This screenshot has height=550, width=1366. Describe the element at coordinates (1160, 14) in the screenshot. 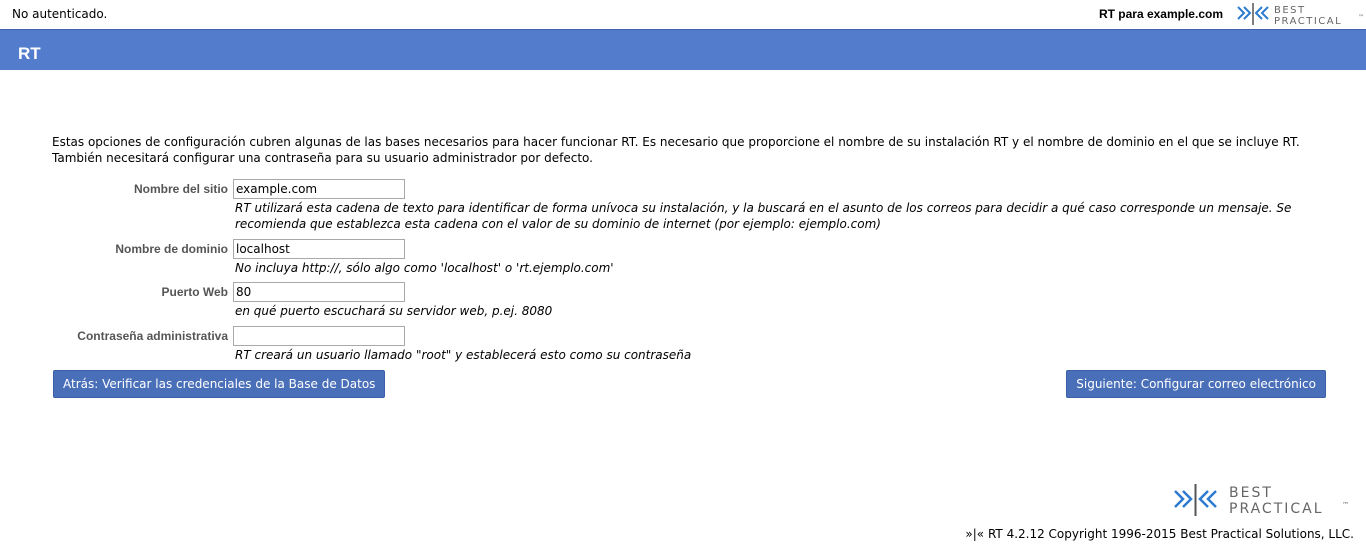

I see `site-label: RT para example.com` at that location.